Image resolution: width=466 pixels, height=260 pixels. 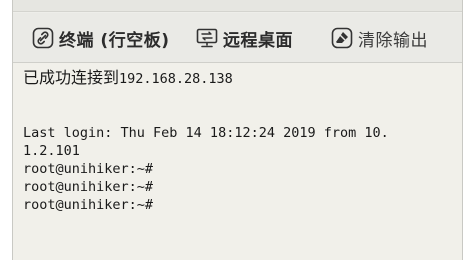 What do you see at coordinates (71, 77) in the screenshot?
I see `connection-status-text: 已成功连接到` at bounding box center [71, 77].